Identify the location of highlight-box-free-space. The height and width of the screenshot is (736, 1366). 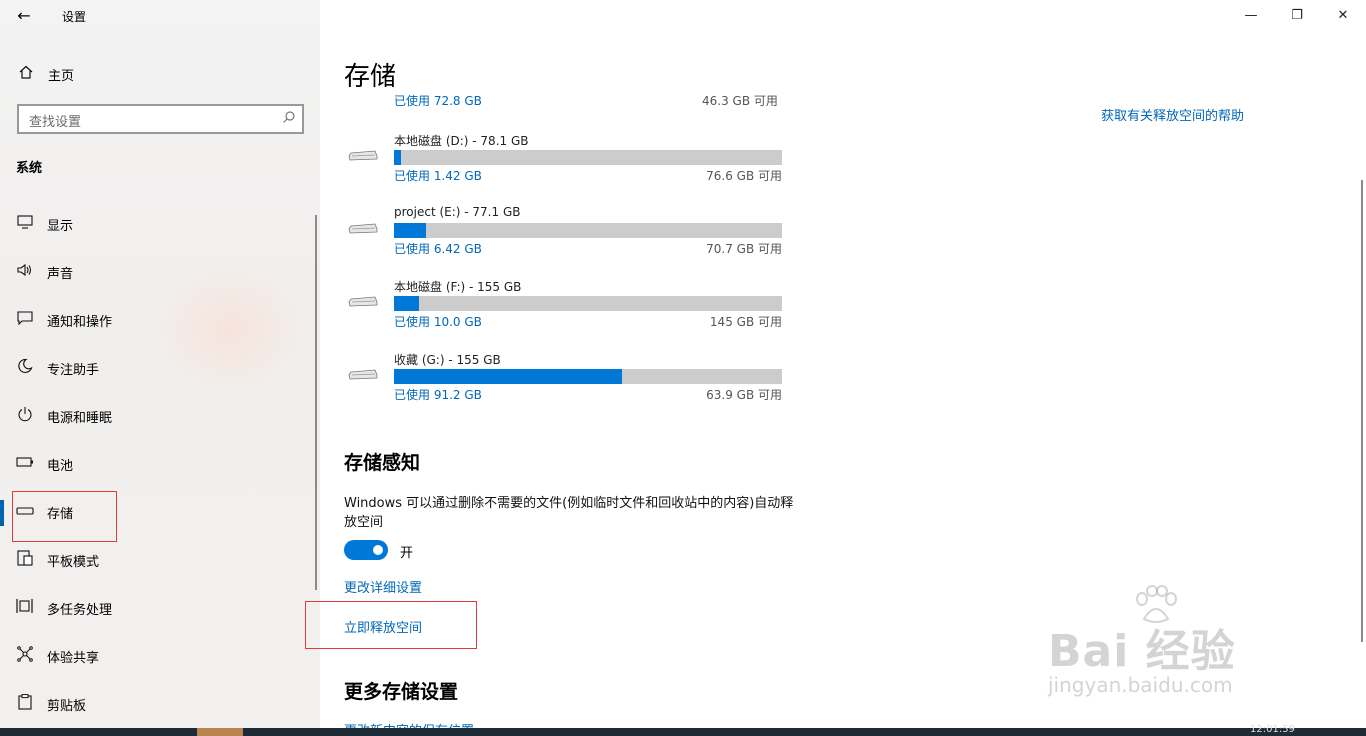
(391, 625).